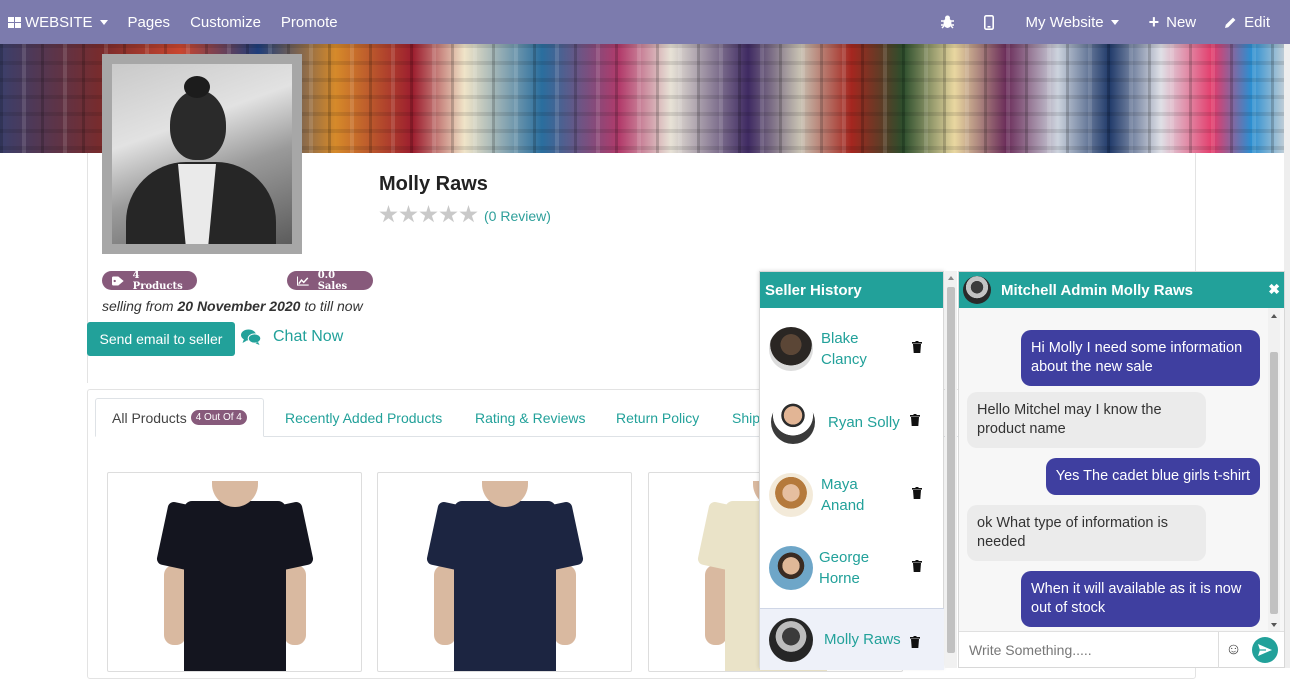 The width and height of the screenshot is (1290, 679). What do you see at coordinates (843, 495) in the screenshot?
I see `seller-history-name: Maya Anand` at bounding box center [843, 495].